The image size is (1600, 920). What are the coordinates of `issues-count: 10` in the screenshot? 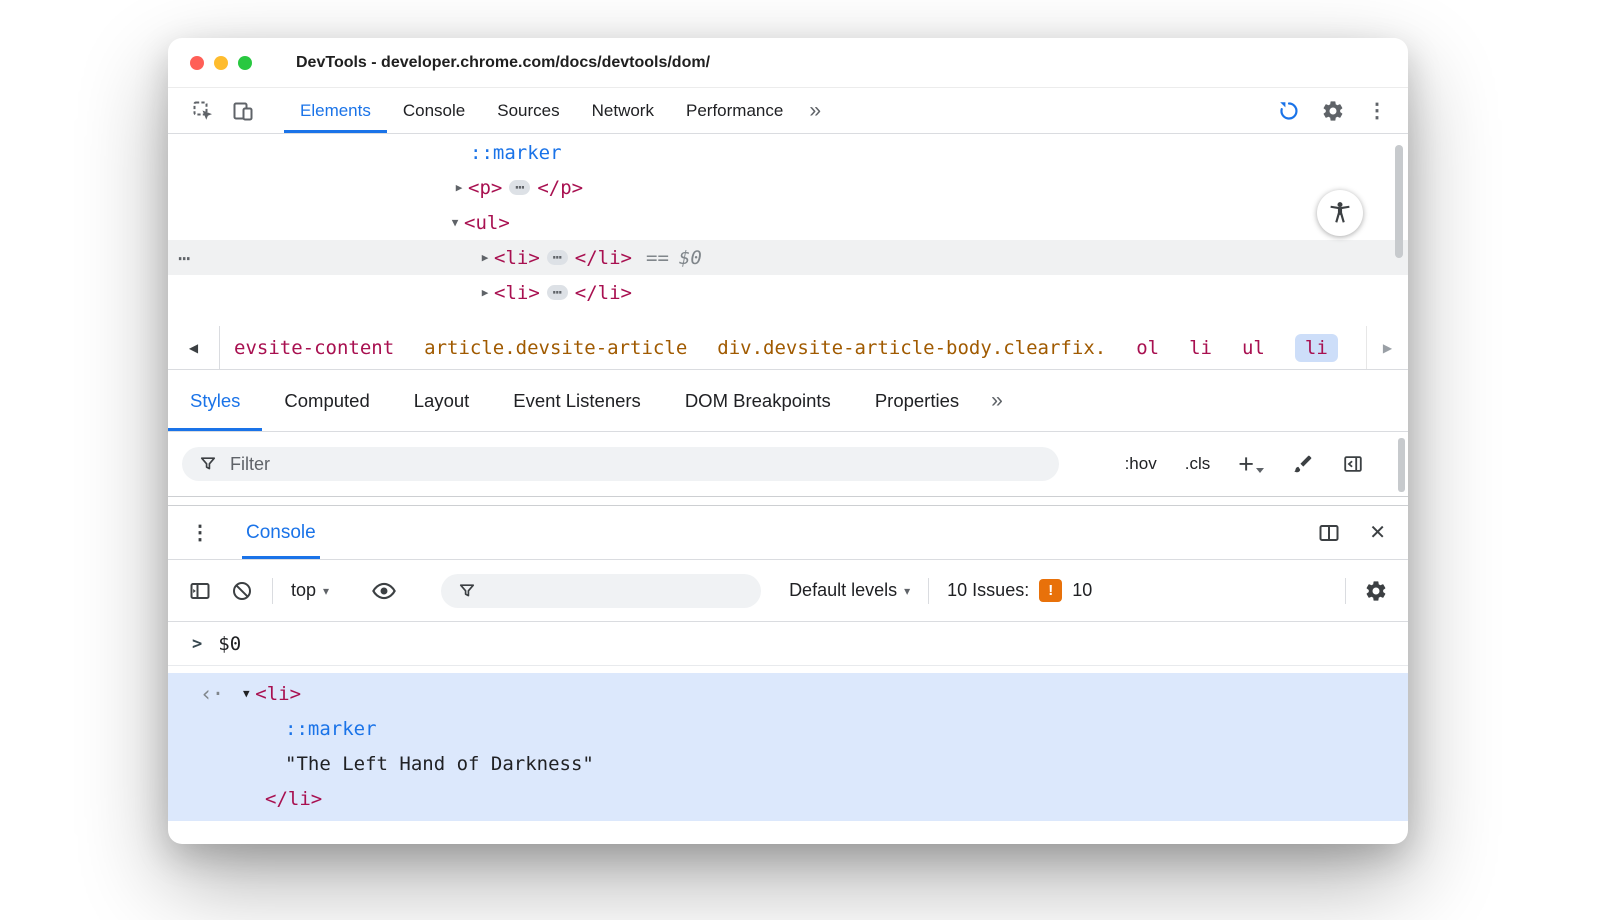 It's located at (1082, 590).